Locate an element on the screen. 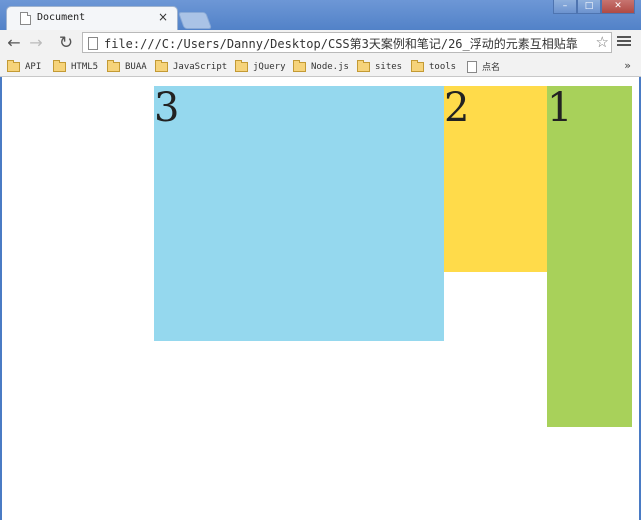  bookmark-html5: HTML5 is located at coordinates (75, 66).